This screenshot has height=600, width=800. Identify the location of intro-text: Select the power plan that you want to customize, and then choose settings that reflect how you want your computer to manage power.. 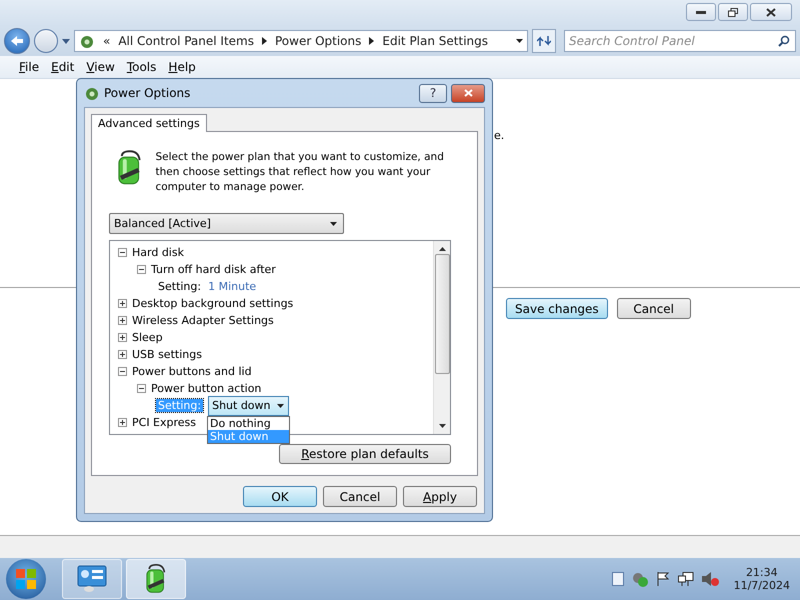
(300, 172).